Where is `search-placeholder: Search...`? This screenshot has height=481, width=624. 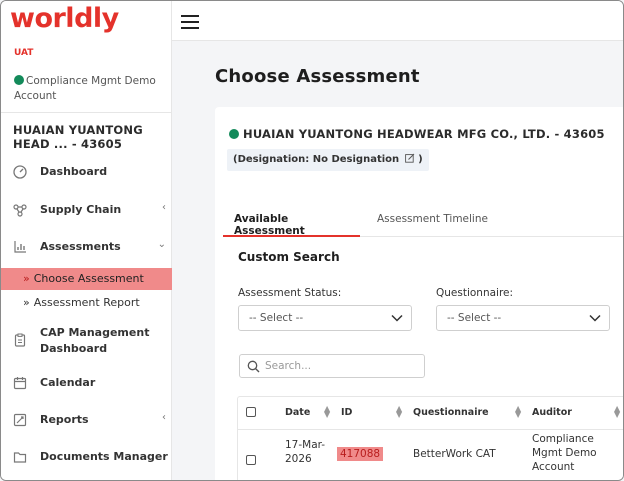
search-placeholder: Search... is located at coordinates (288, 366).